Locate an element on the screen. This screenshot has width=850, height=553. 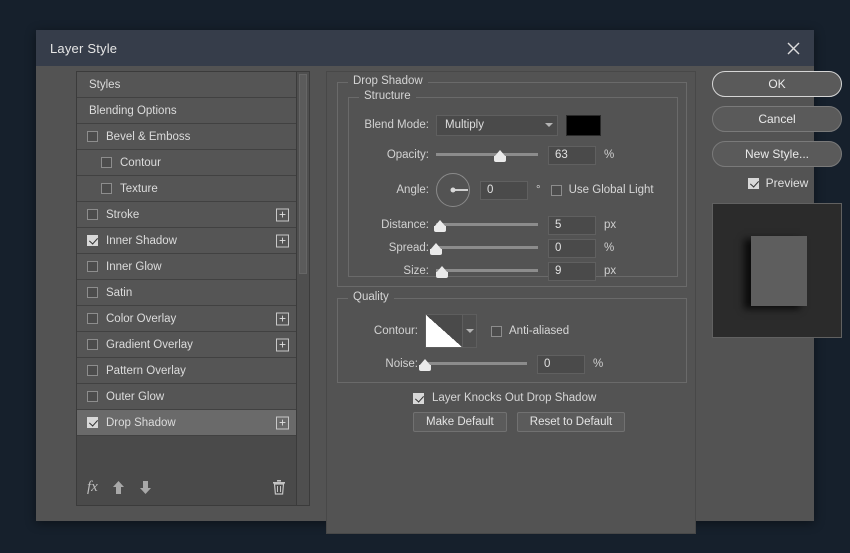
drop-shadow-group-legend: Drop Shadow is located at coordinates (388, 81).